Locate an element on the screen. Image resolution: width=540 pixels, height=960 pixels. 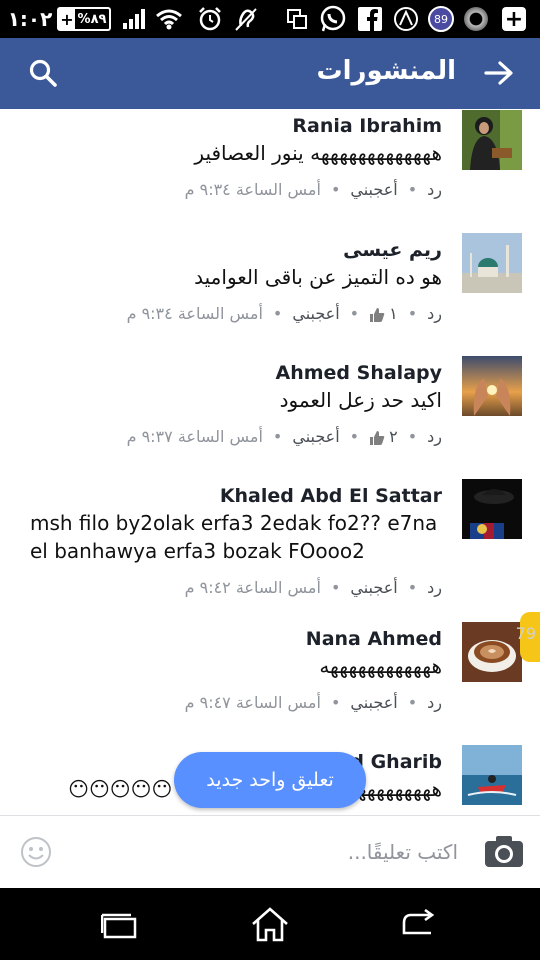
comment-text: ههههههههههههه is located at coordinates (380, 666).